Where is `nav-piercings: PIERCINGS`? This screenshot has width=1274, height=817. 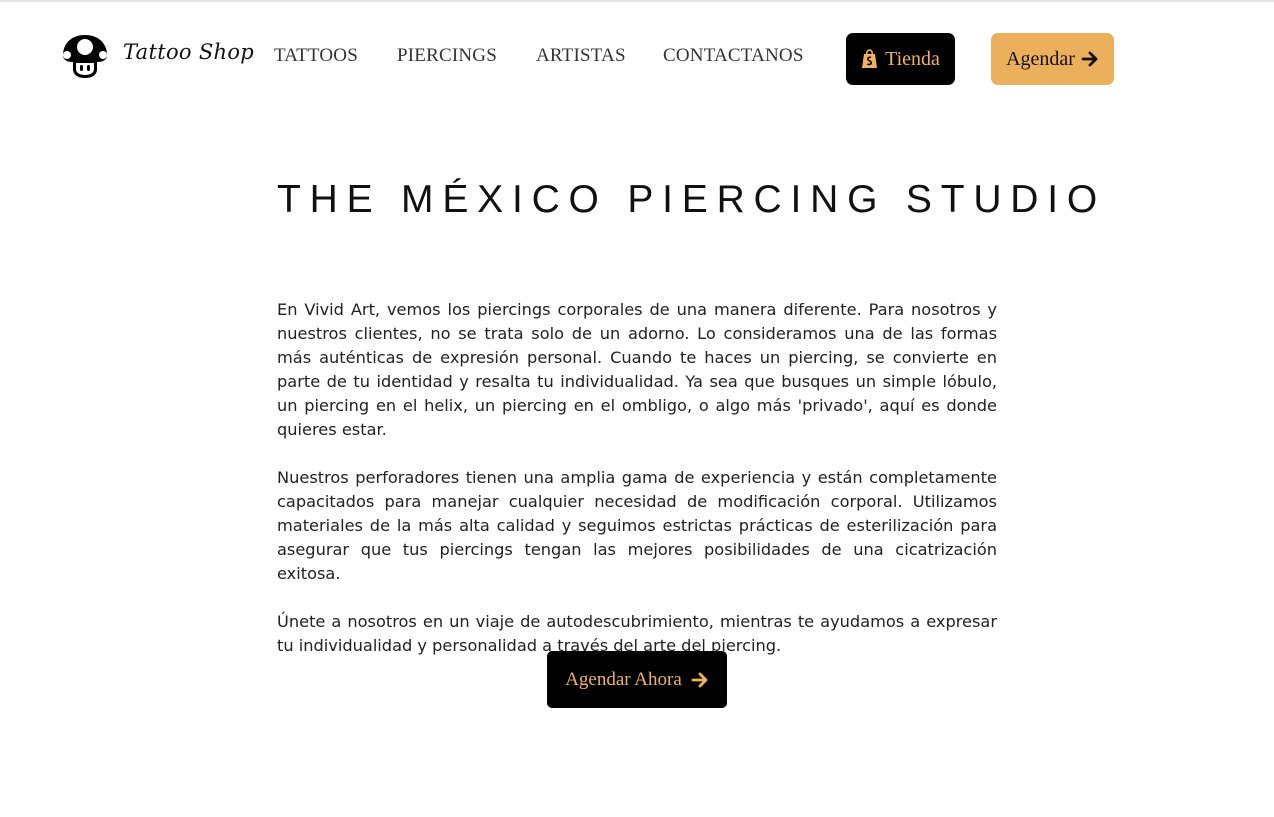 nav-piercings: PIERCINGS is located at coordinates (447, 56).